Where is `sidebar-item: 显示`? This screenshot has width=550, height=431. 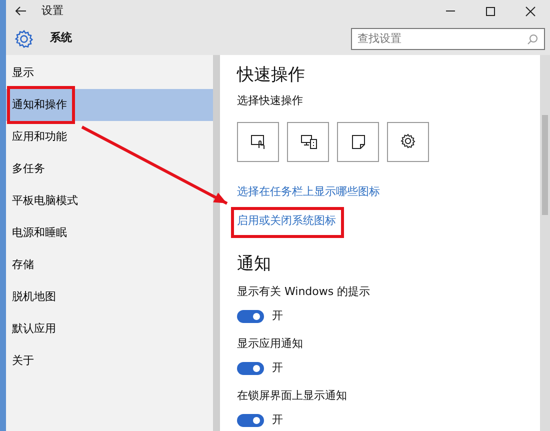
sidebar-item: 显示 is located at coordinates (109, 73).